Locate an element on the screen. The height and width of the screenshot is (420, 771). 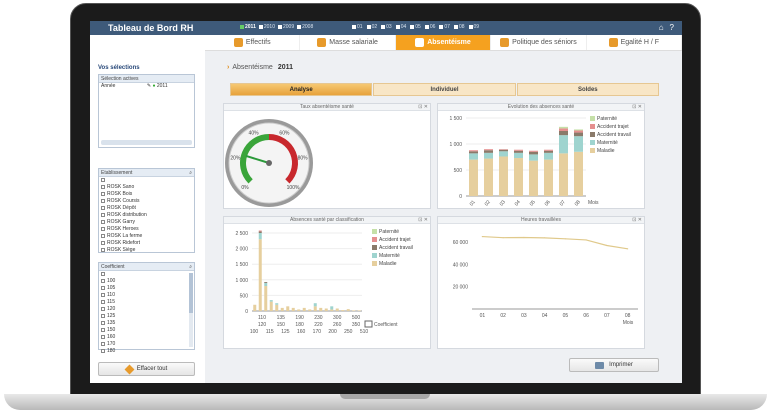
hours-line is located at coordinates (555, 242).